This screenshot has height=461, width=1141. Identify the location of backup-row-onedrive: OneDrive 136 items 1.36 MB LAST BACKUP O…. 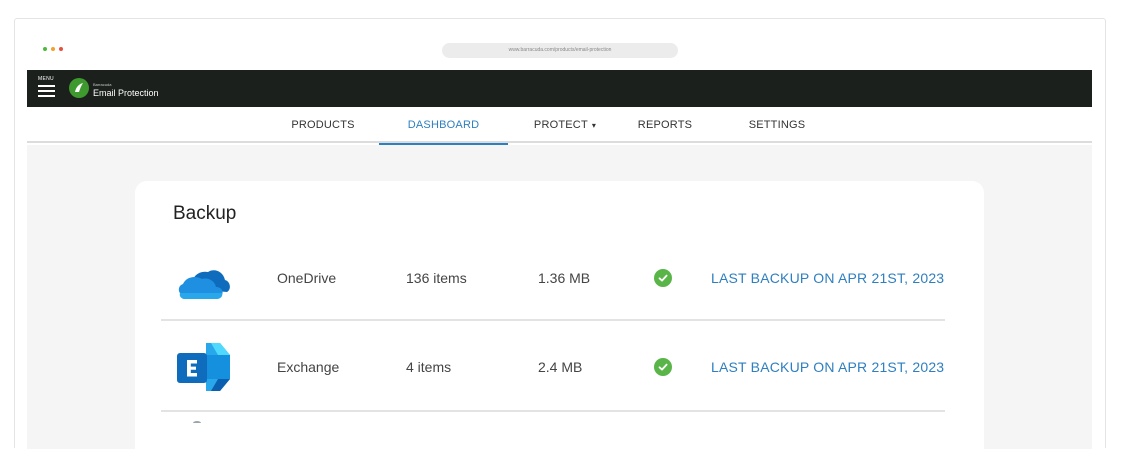
(553, 278).